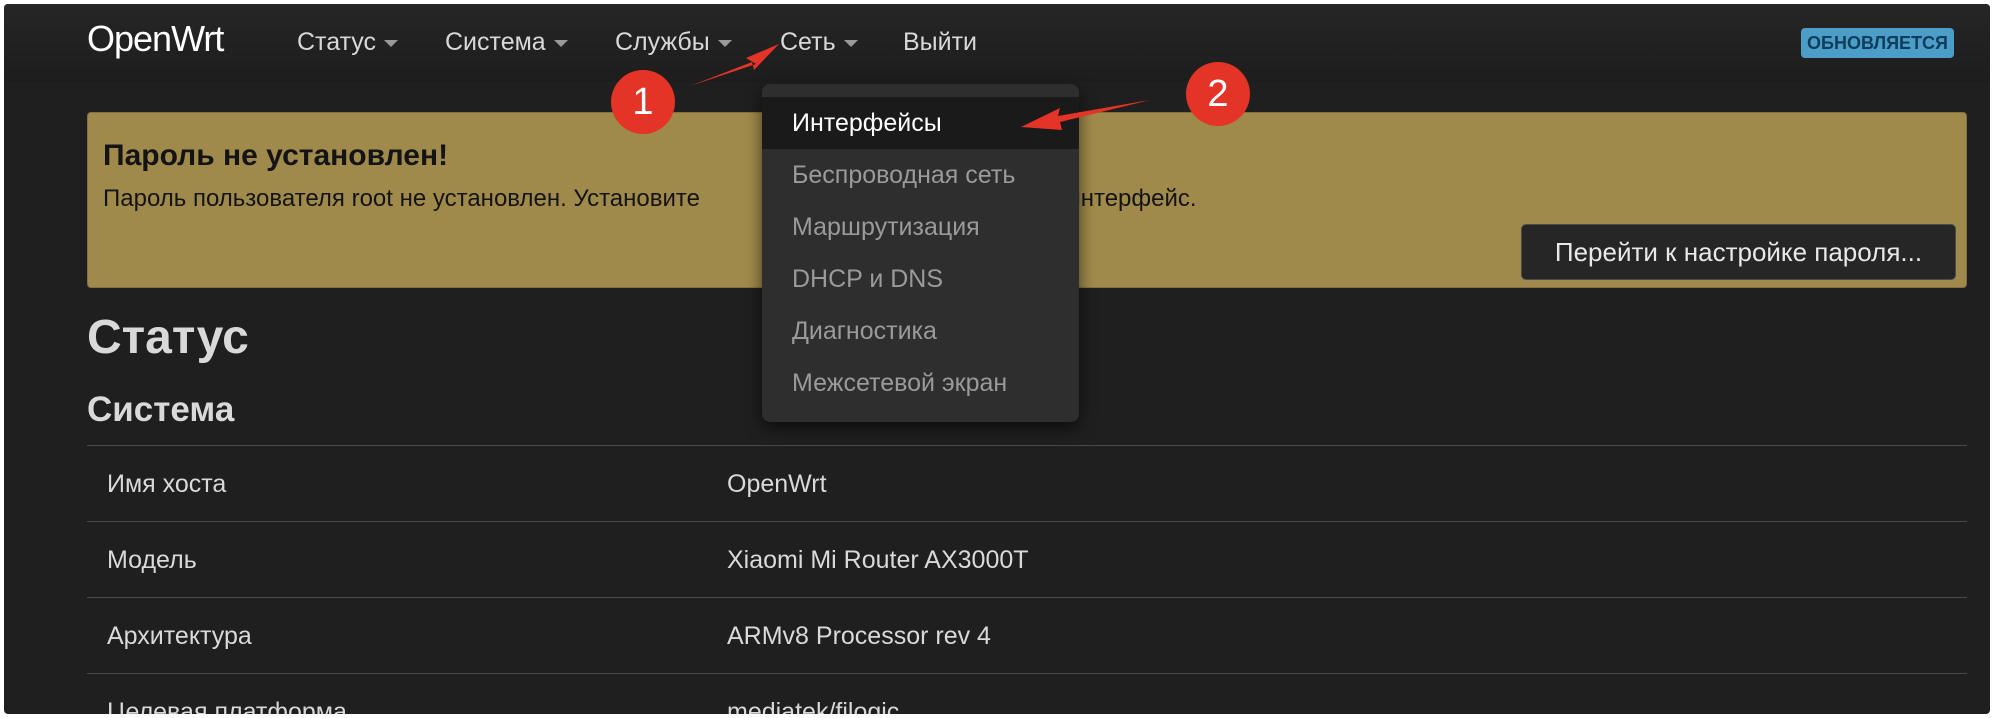  What do you see at coordinates (1218, 94) in the screenshot?
I see `annotation-marker-2: 2` at bounding box center [1218, 94].